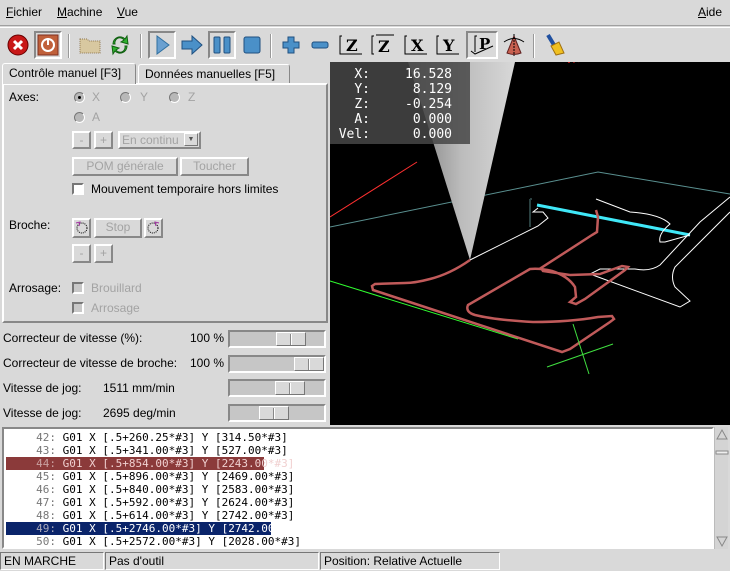  I want to click on gcode-line: 42: G01 X [.5+260.25*#3] Y [314.50*#3], so click(147, 437).